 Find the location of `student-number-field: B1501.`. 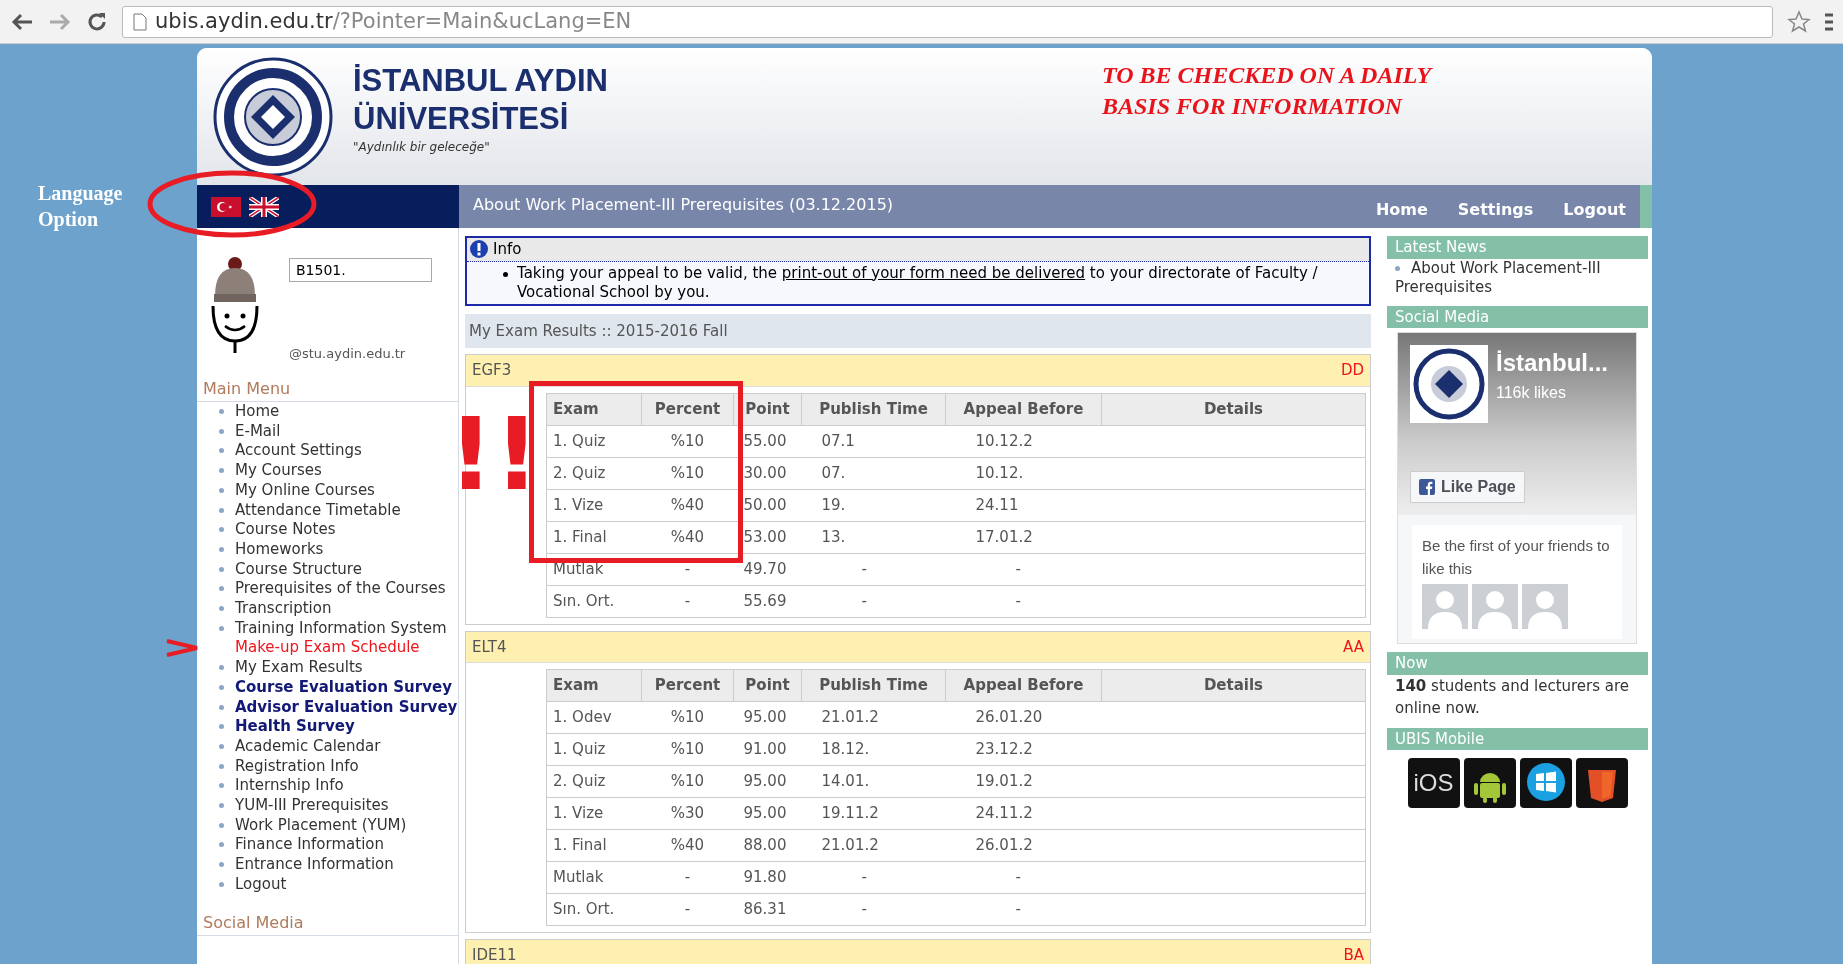

student-number-field: B1501. is located at coordinates (360, 270).